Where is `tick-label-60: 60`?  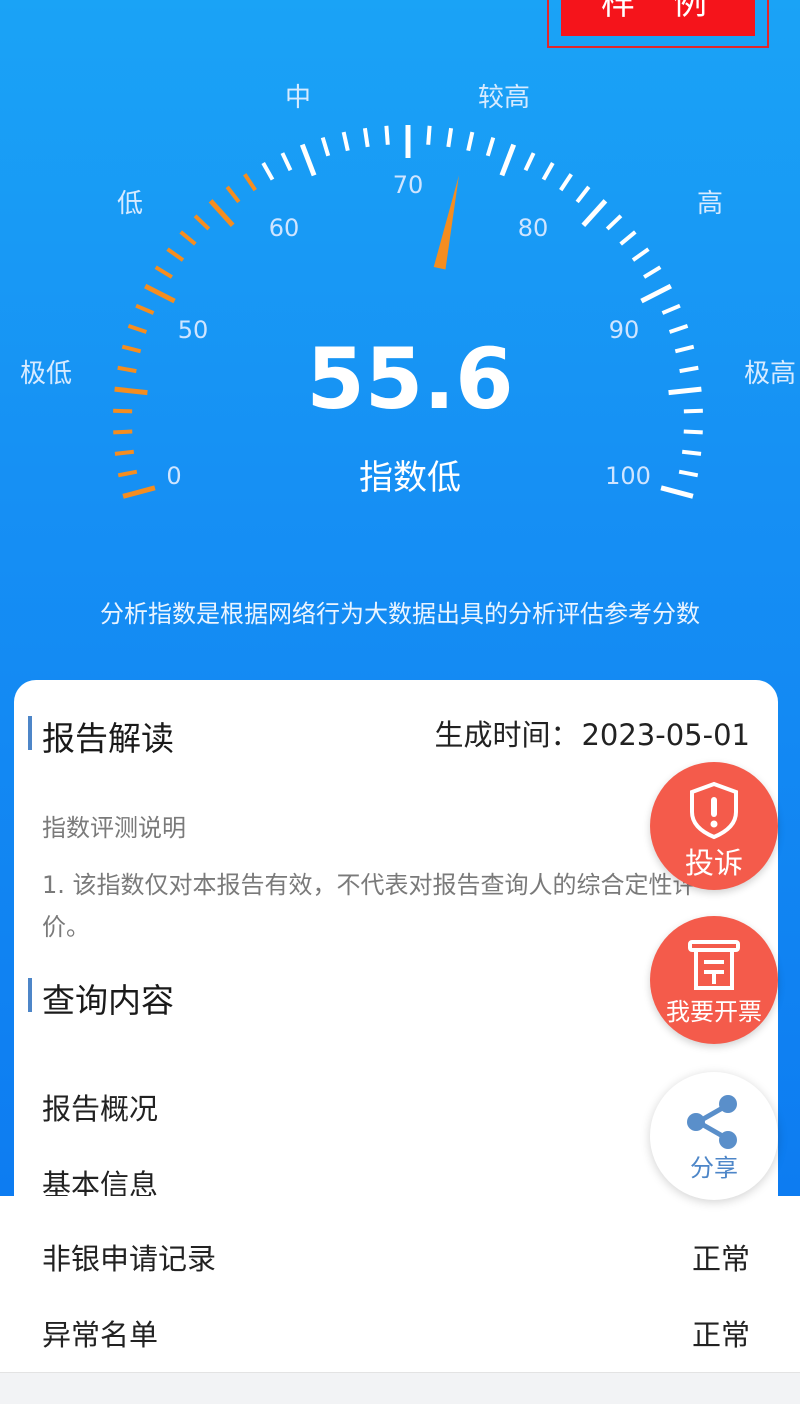 tick-label-60: 60 is located at coordinates (284, 228).